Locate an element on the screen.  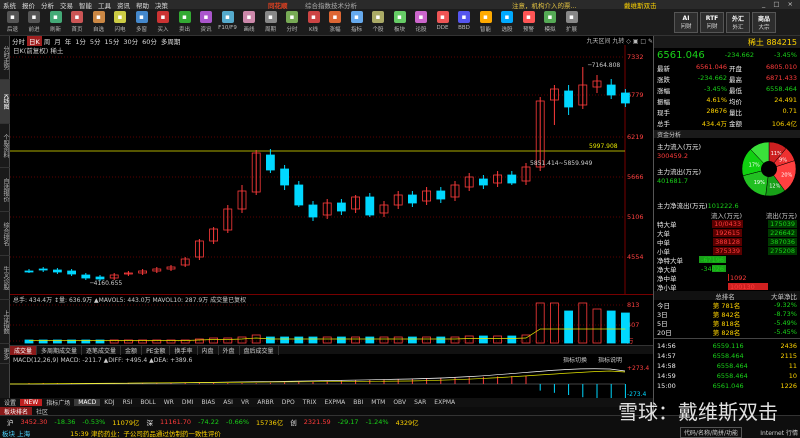
toolbar-button-16: ▪ 指标 is located at coordinates (356, 22).